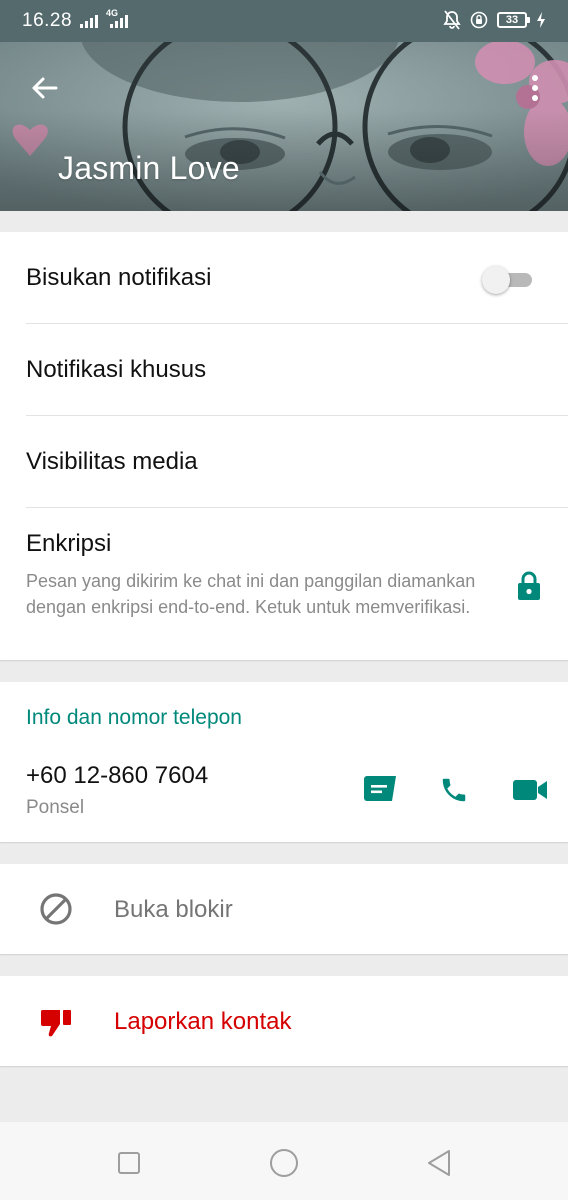 This screenshot has height=1200, width=568. I want to click on voice-call-button, so click(454, 790).